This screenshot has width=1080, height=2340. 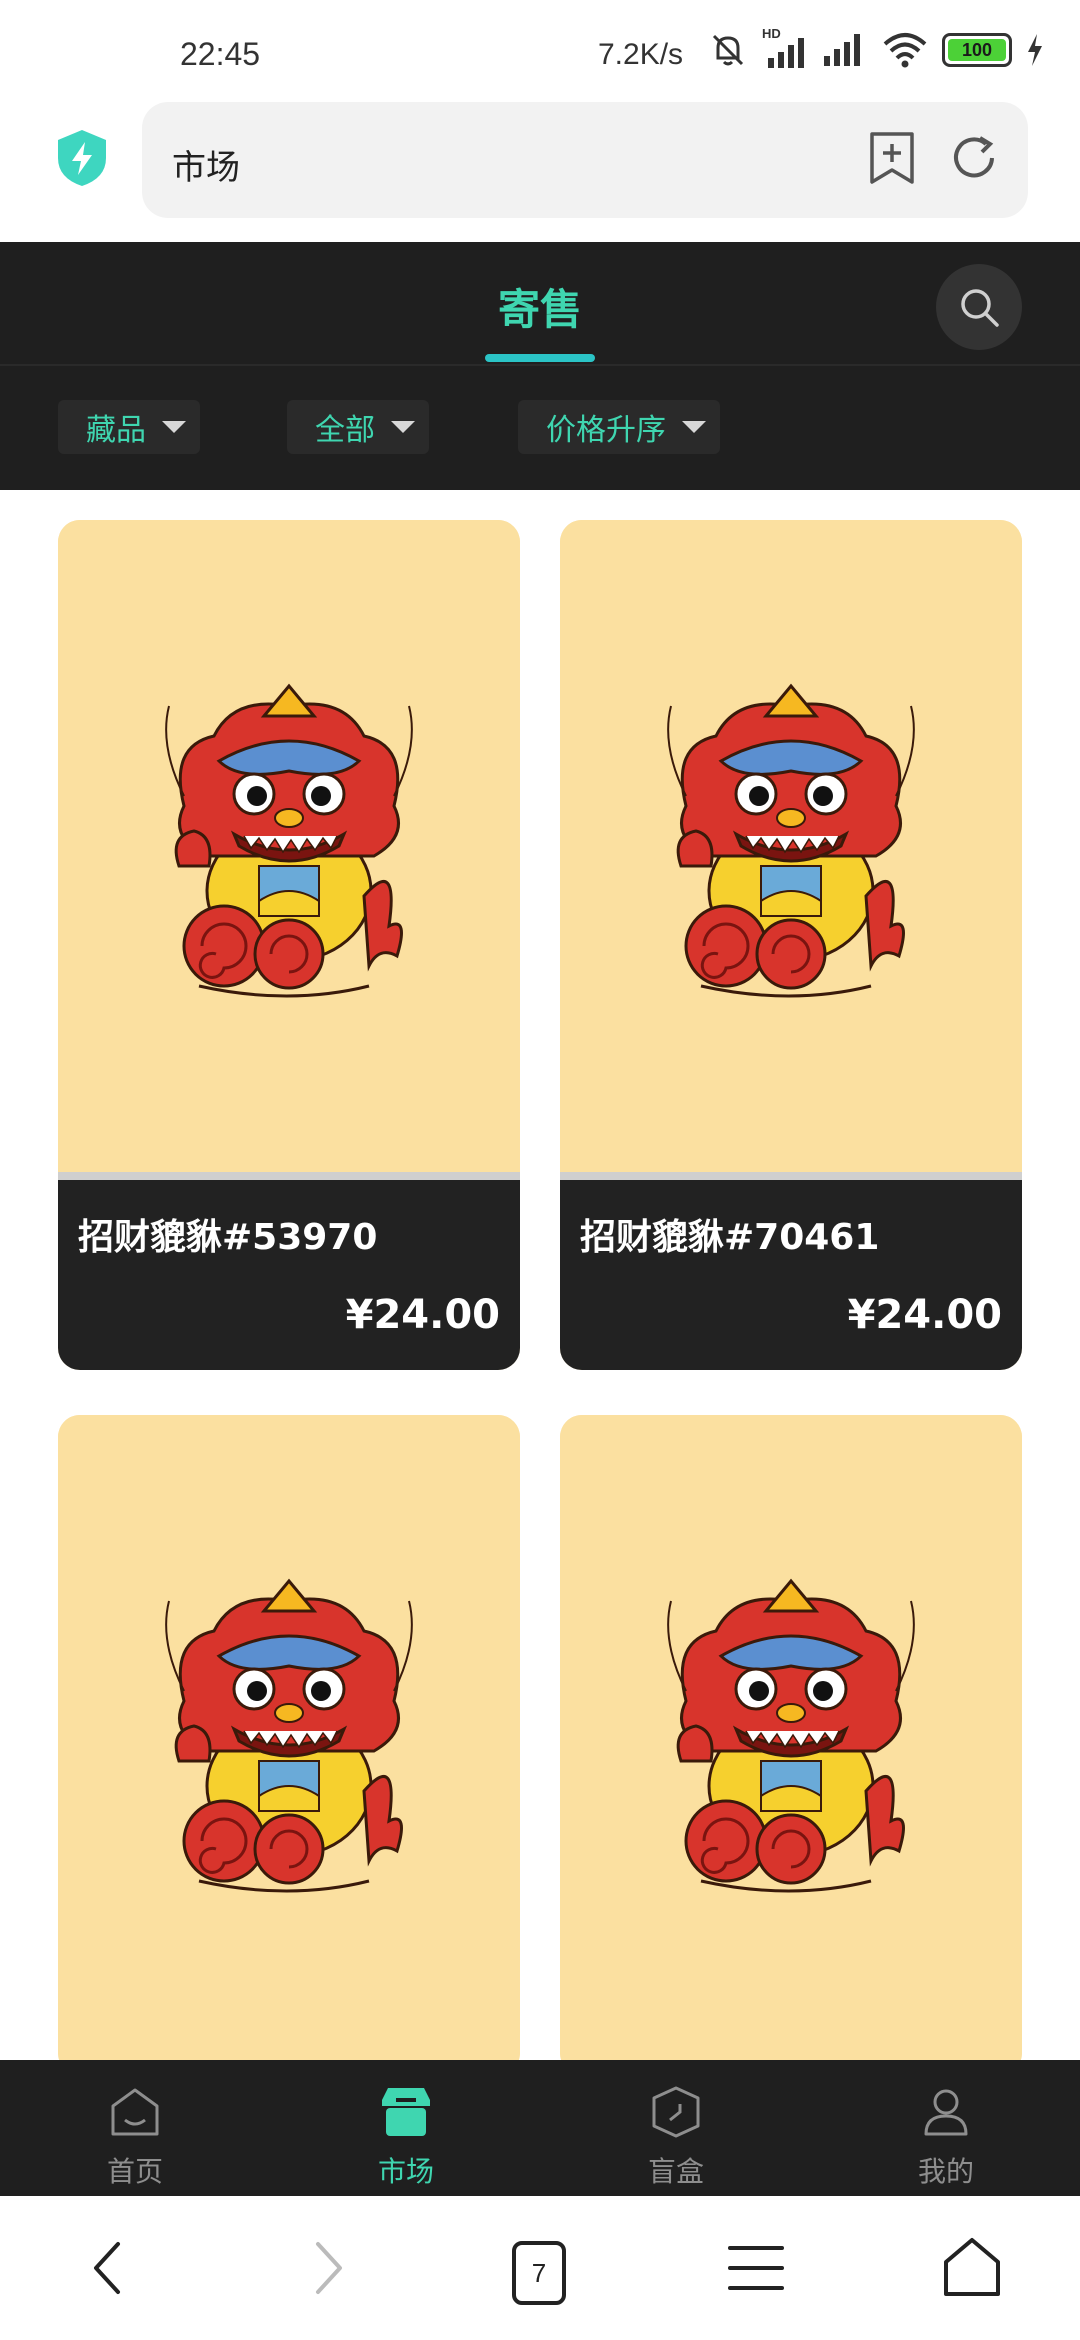 I want to click on listing-name: 招财貔貅#70461, so click(x=730, y=1237).